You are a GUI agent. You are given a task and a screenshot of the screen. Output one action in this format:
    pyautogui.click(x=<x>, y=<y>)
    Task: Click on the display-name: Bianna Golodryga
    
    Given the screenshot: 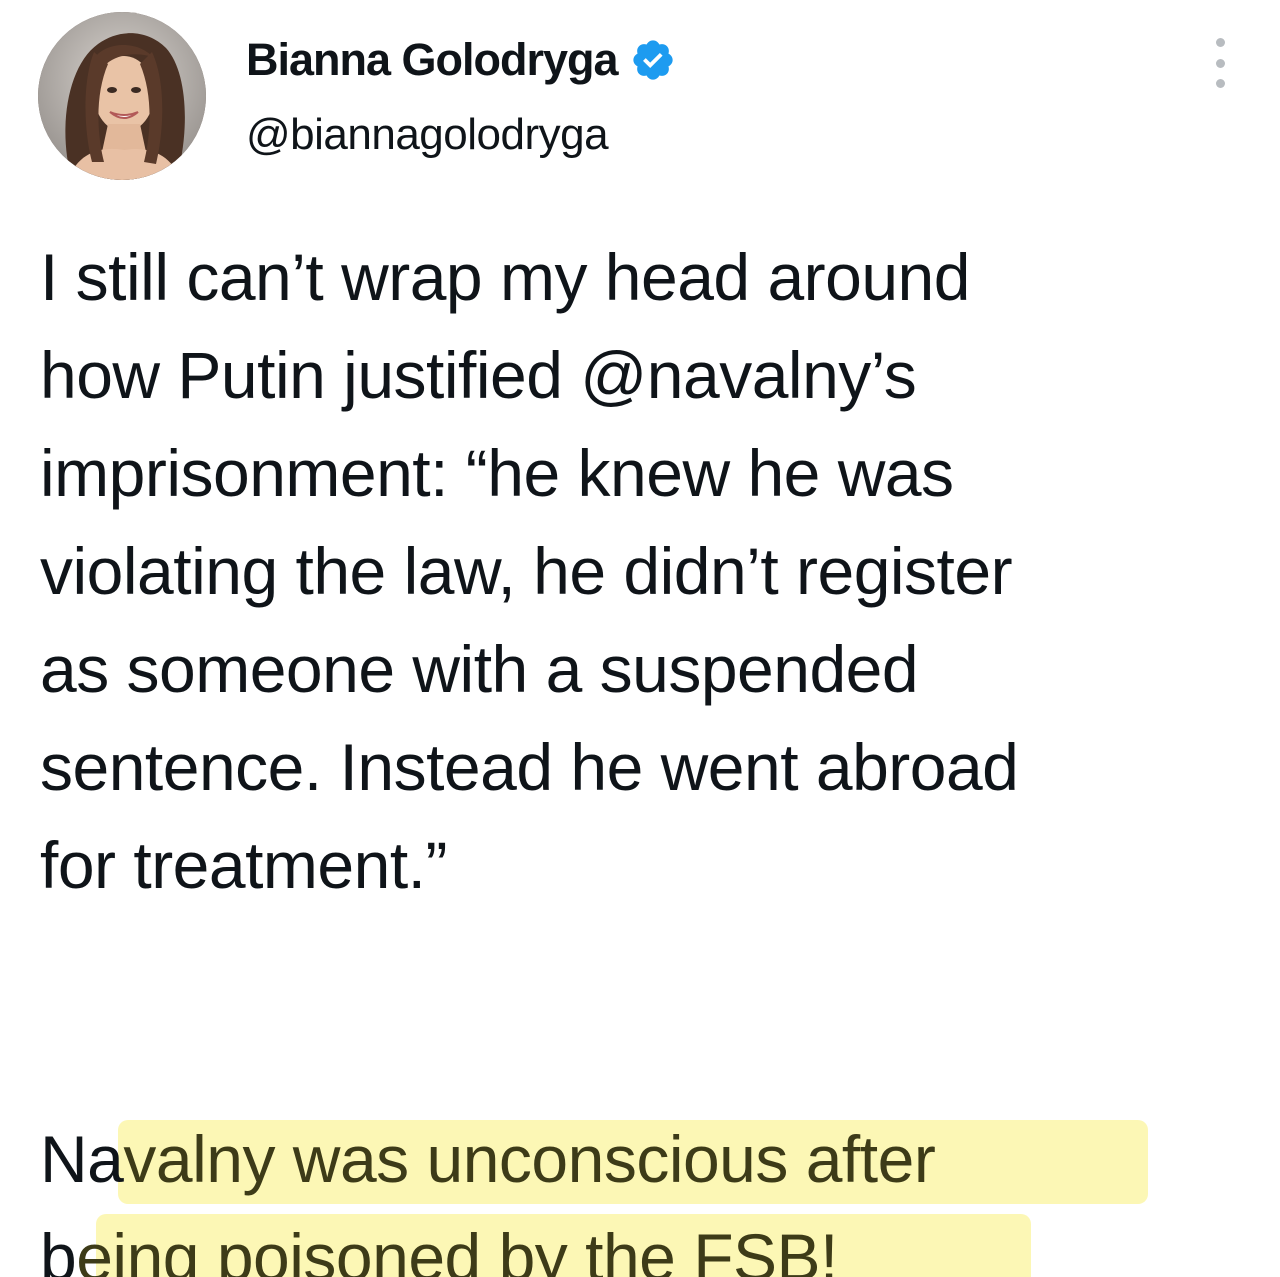 What is the action you would take?
    pyautogui.click(x=432, y=60)
    